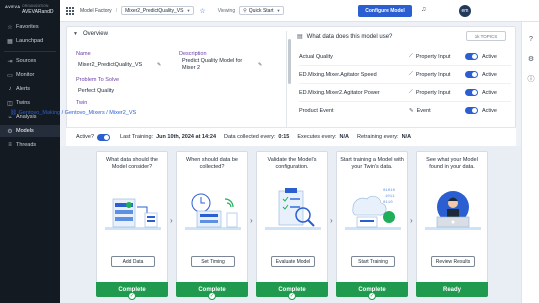  Describe the element at coordinates (292, 163) in the screenshot. I see `step-title: Validate the Model's configuration.` at that location.